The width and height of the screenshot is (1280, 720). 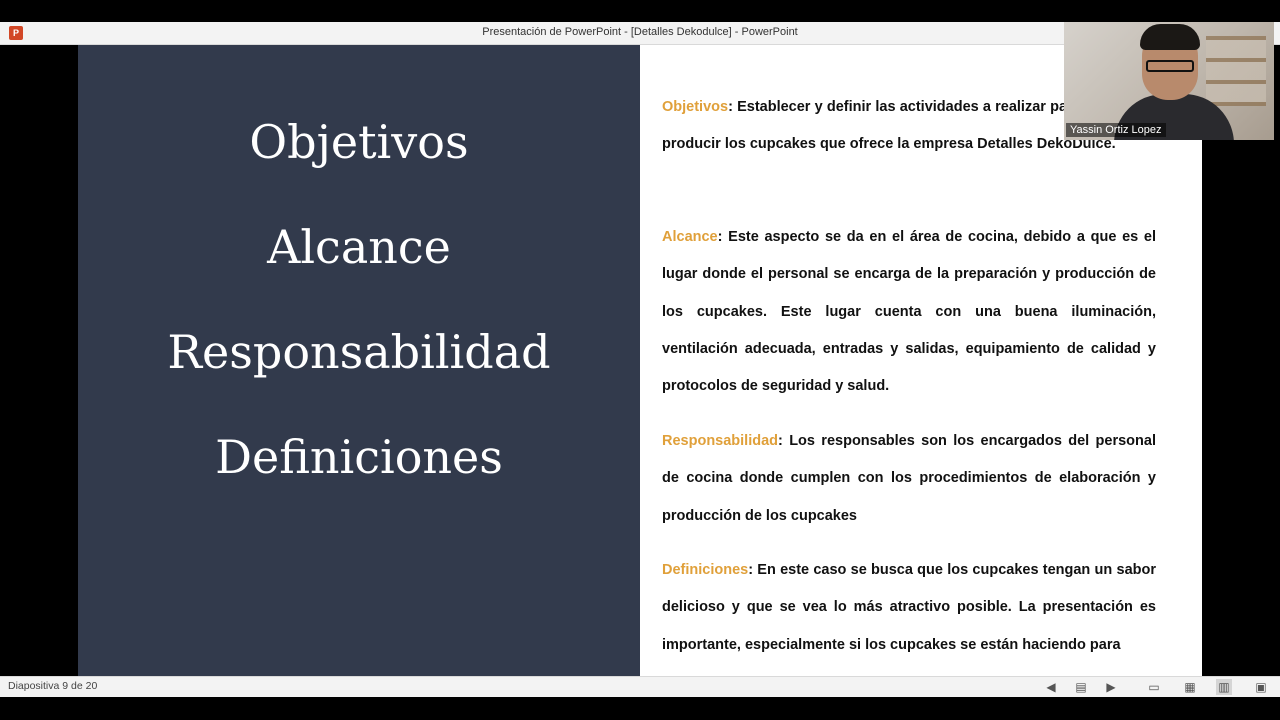 What do you see at coordinates (640, 686) in the screenshot?
I see `status-bar: Diapositiva 9 de 20 ◀ ▤ ▶ ▭ ▦ ▥ ▣` at bounding box center [640, 686].